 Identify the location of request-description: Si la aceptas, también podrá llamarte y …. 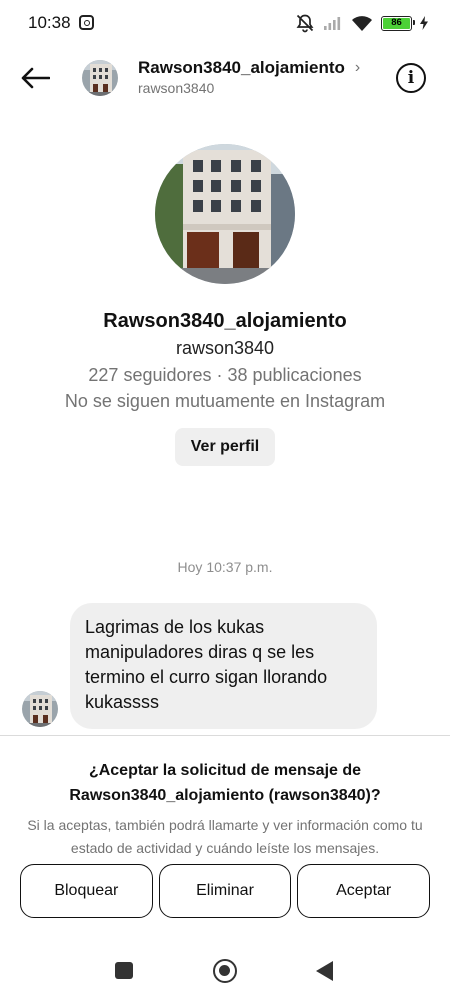
(225, 836).